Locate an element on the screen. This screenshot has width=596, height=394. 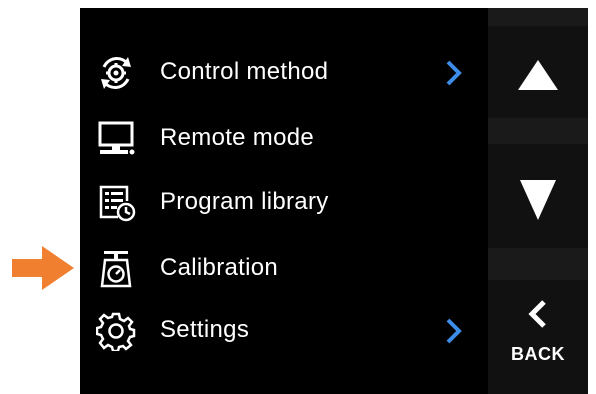
control-method-icon is located at coordinates (116, 73).